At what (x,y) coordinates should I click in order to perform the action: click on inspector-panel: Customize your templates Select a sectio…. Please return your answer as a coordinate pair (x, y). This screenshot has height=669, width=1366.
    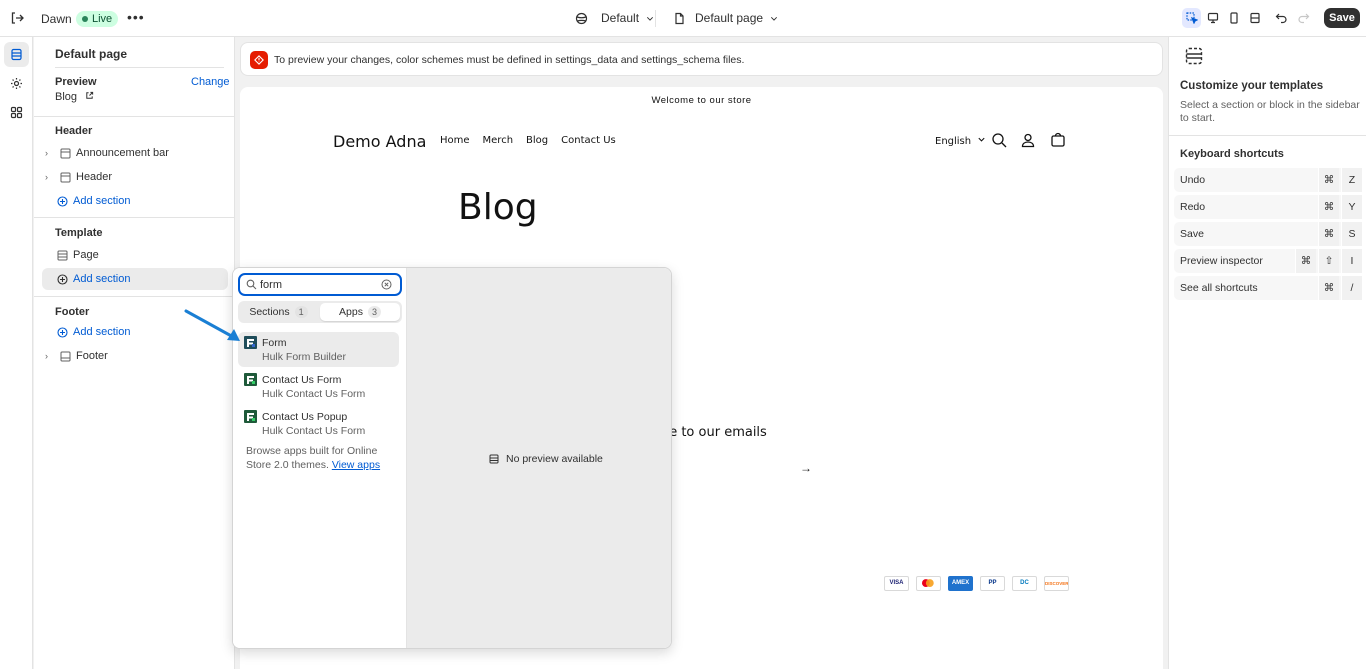
    Looking at the image, I should click on (1267, 353).